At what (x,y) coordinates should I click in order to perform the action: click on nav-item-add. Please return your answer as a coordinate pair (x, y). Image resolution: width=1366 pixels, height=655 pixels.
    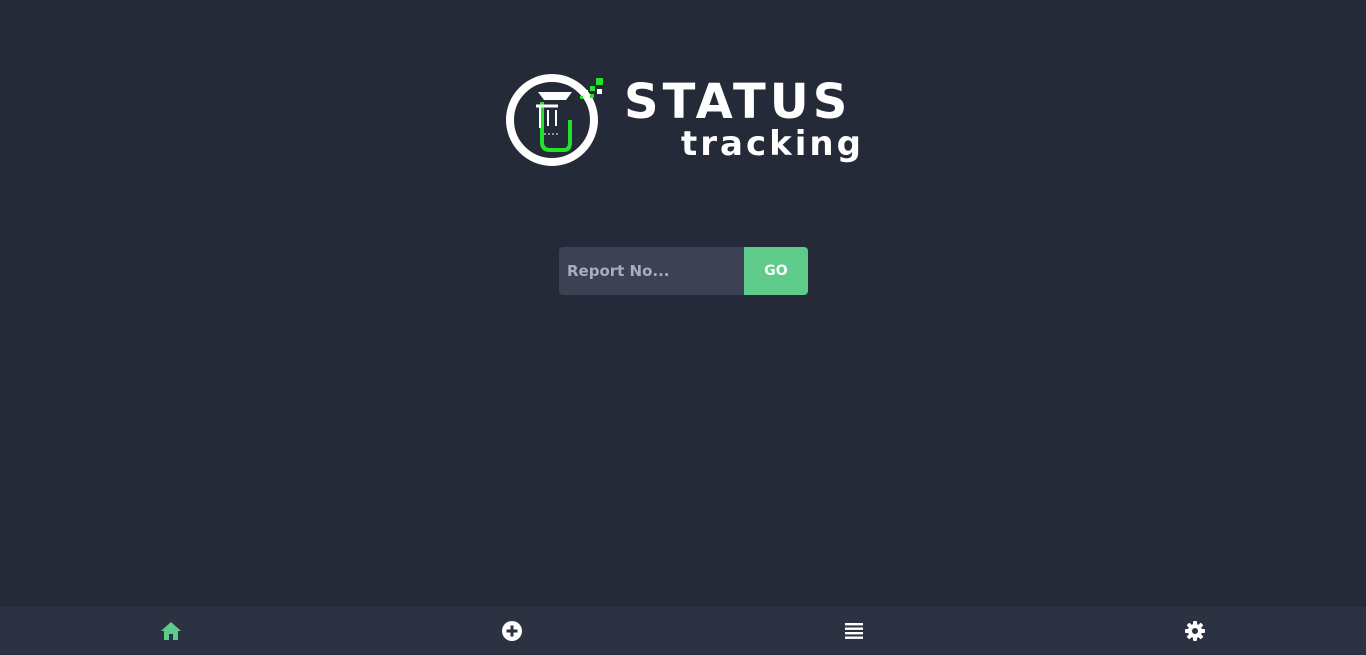
    Looking at the image, I should click on (513, 631).